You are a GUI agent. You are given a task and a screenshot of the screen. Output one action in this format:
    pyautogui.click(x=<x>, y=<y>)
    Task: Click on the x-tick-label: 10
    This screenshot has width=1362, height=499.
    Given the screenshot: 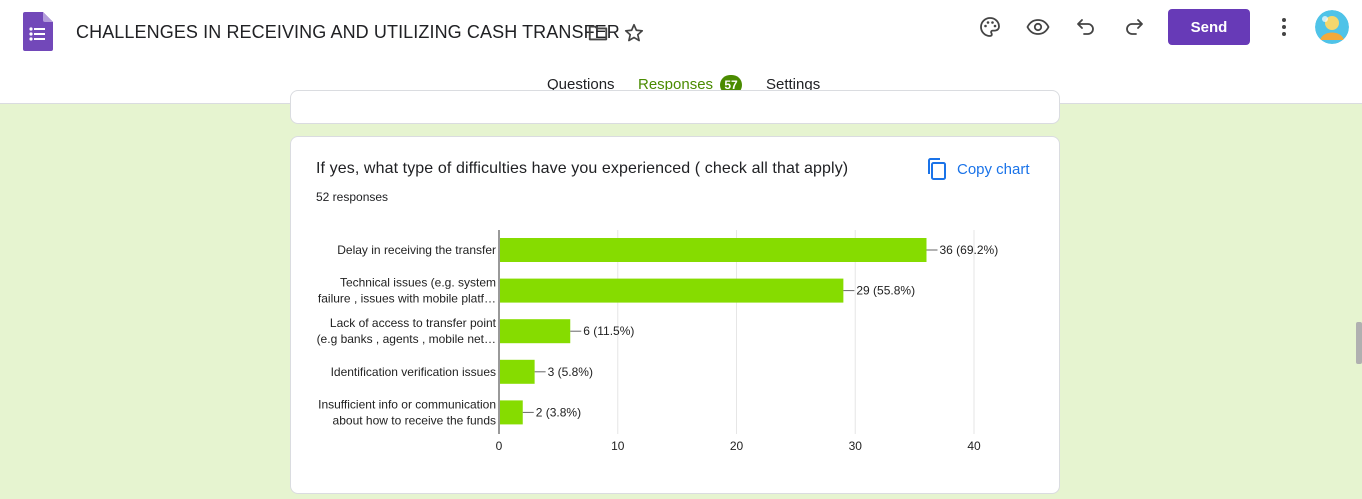 What is the action you would take?
    pyautogui.click(x=618, y=446)
    